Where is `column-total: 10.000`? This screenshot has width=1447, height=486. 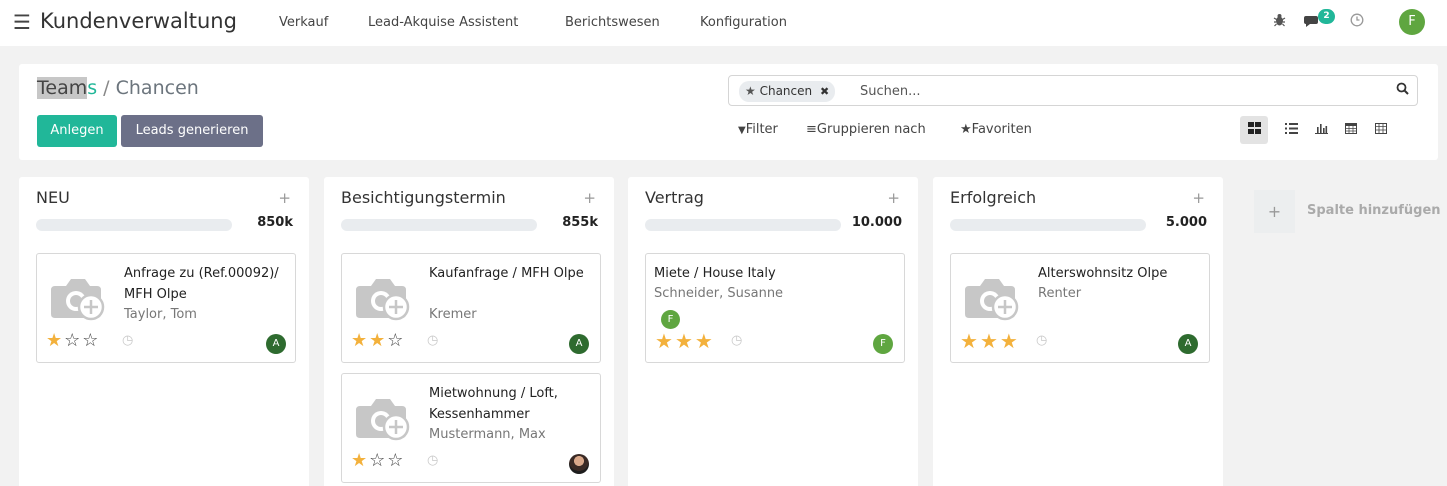 column-total: 10.000 is located at coordinates (876, 222).